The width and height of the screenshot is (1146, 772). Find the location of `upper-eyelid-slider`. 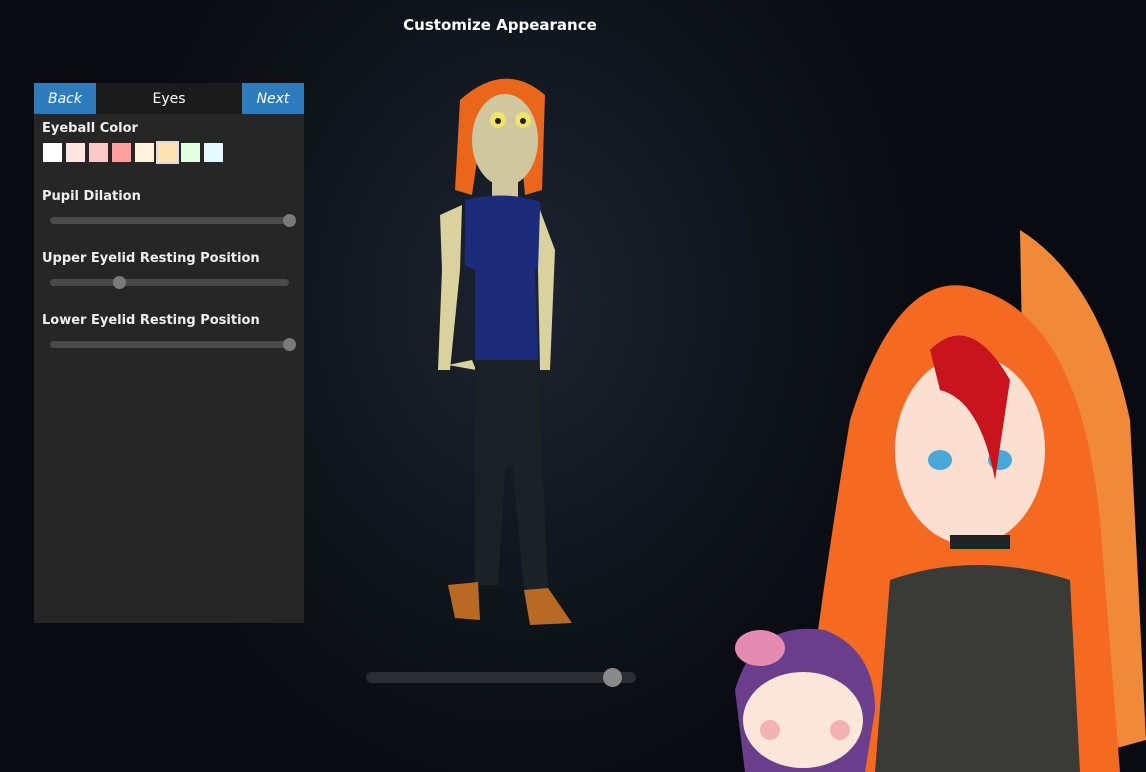

upper-eyelid-slider is located at coordinates (169, 282).